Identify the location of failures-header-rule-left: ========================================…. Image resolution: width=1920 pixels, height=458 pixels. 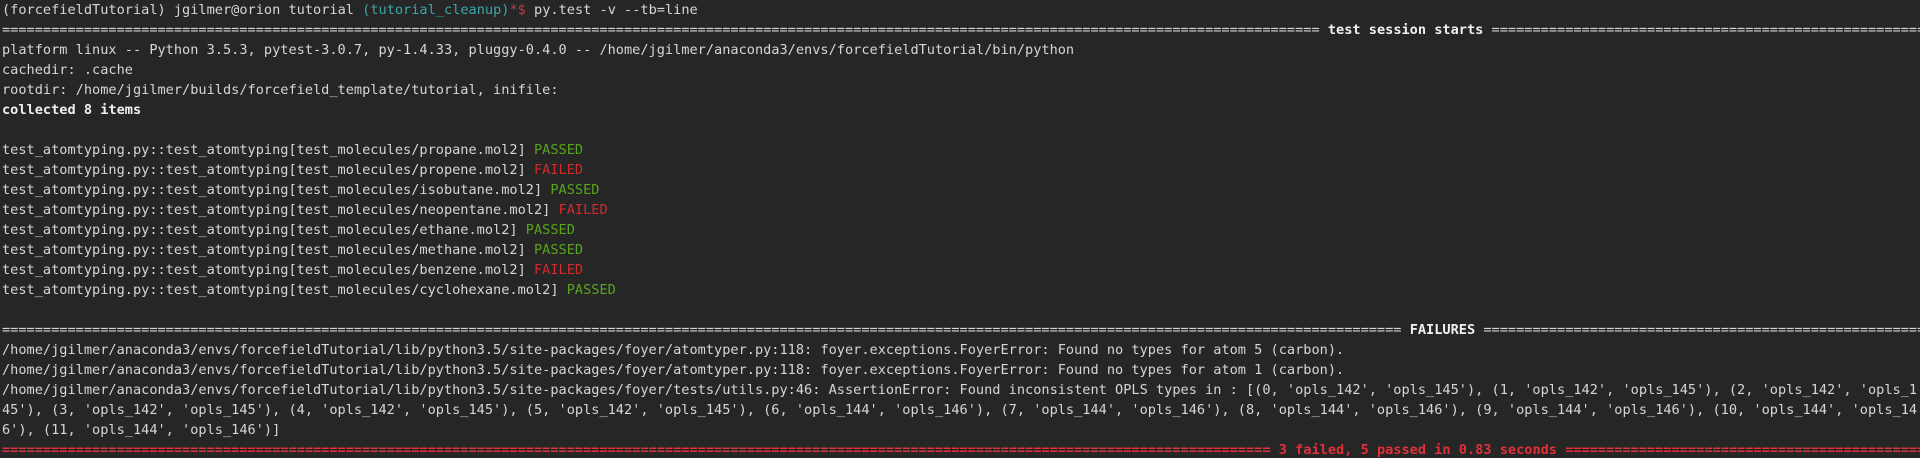
(702, 330).